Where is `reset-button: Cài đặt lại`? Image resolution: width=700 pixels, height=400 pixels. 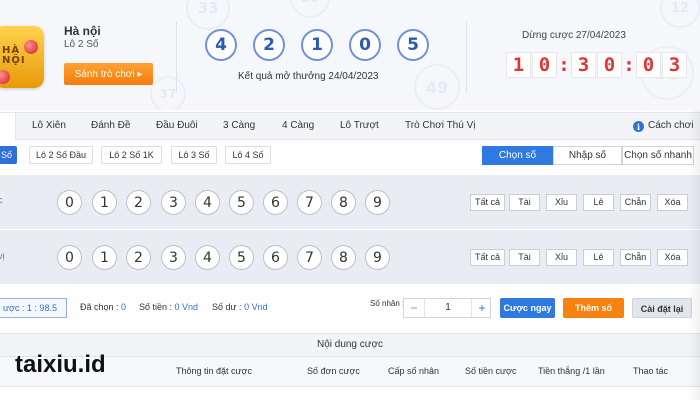
reset-button: Cài đặt lại is located at coordinates (662, 308).